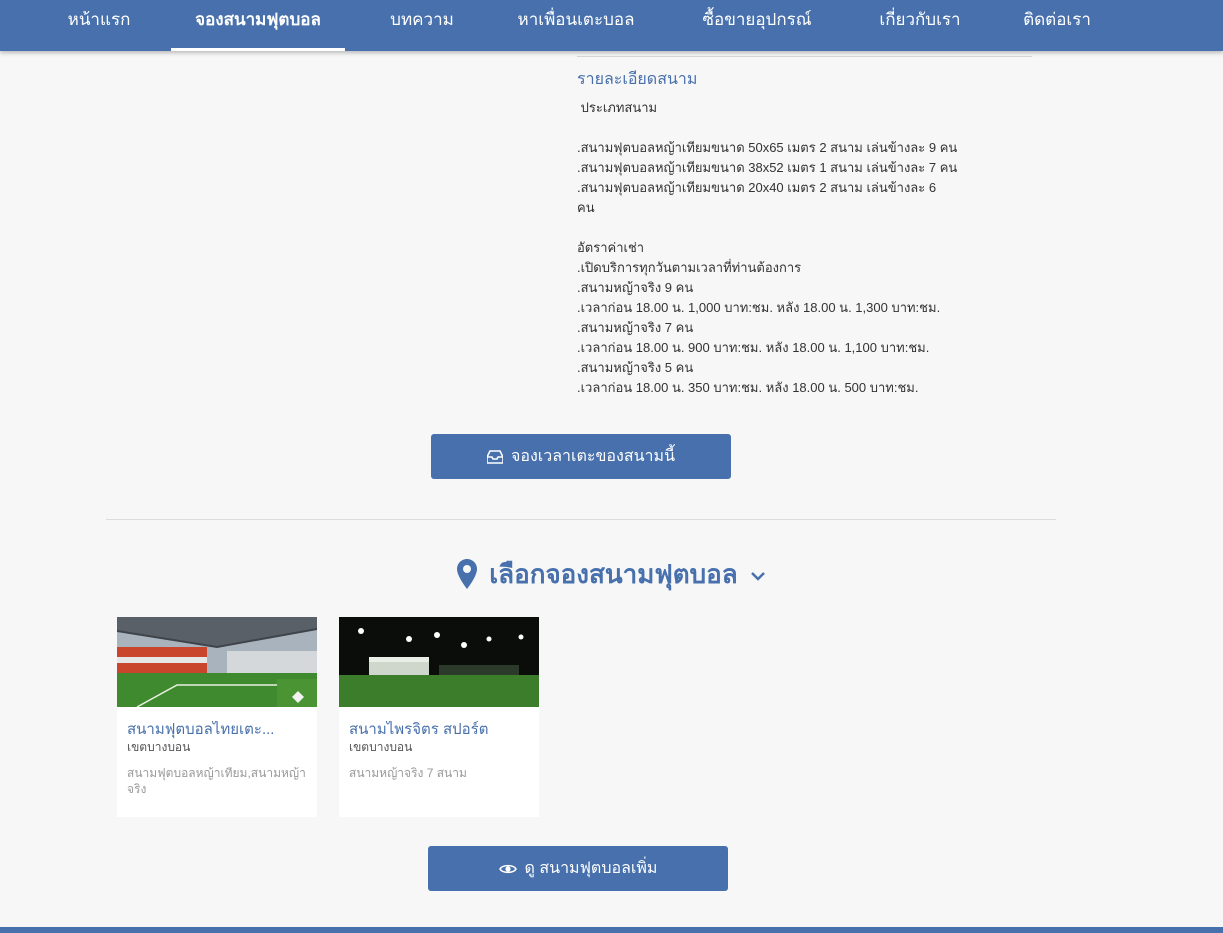 This screenshot has width=1223, height=933. Describe the element at coordinates (637, 79) in the screenshot. I see `detail-heading: รายละเอียดสนาม` at that location.